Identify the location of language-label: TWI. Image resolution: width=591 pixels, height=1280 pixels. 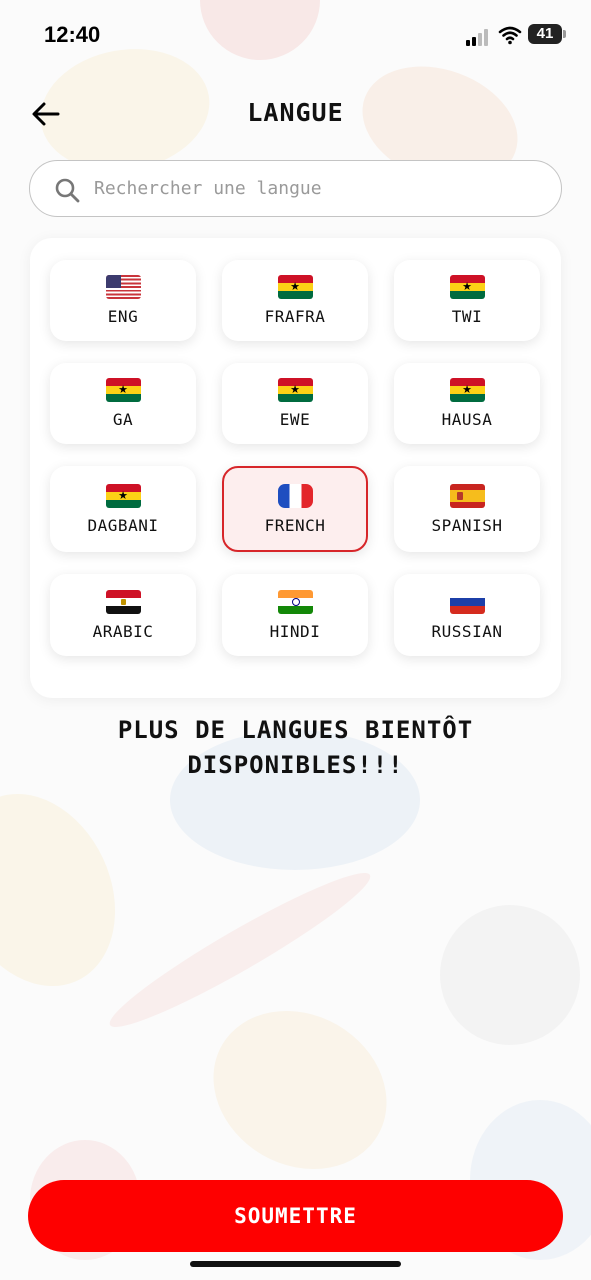
(467, 316).